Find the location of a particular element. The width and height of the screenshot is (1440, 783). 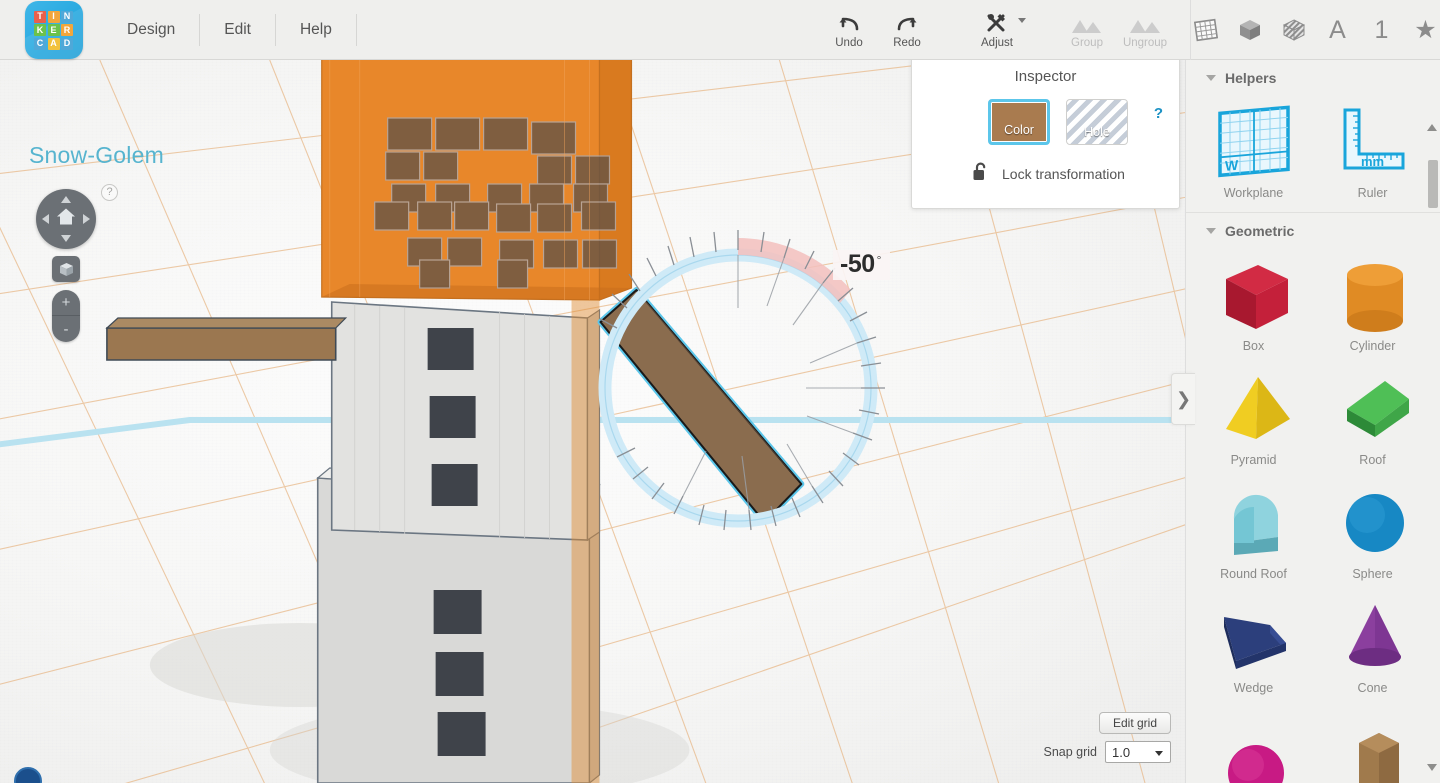

edit-grid-button: Edit grid is located at coordinates (1134, 723).